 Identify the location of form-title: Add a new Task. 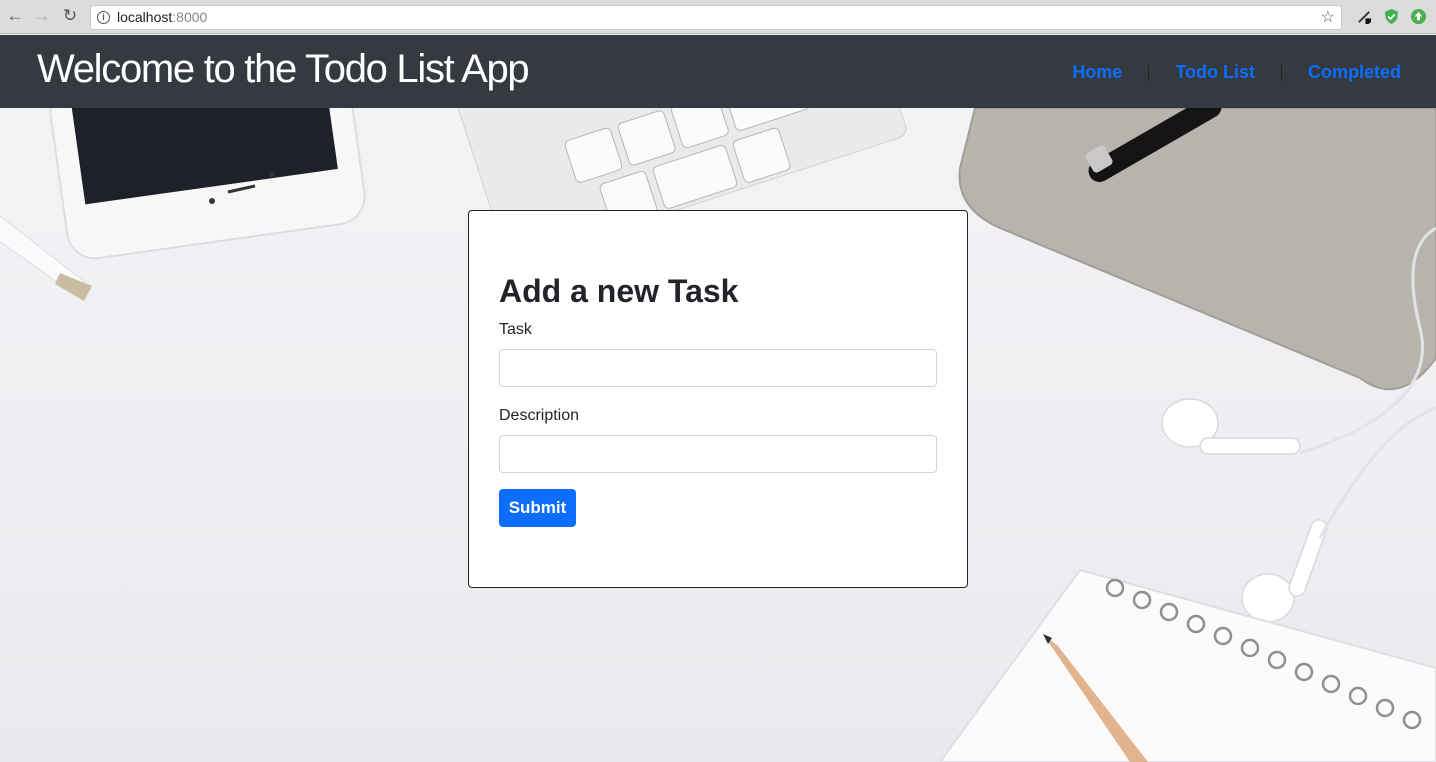
(619, 291).